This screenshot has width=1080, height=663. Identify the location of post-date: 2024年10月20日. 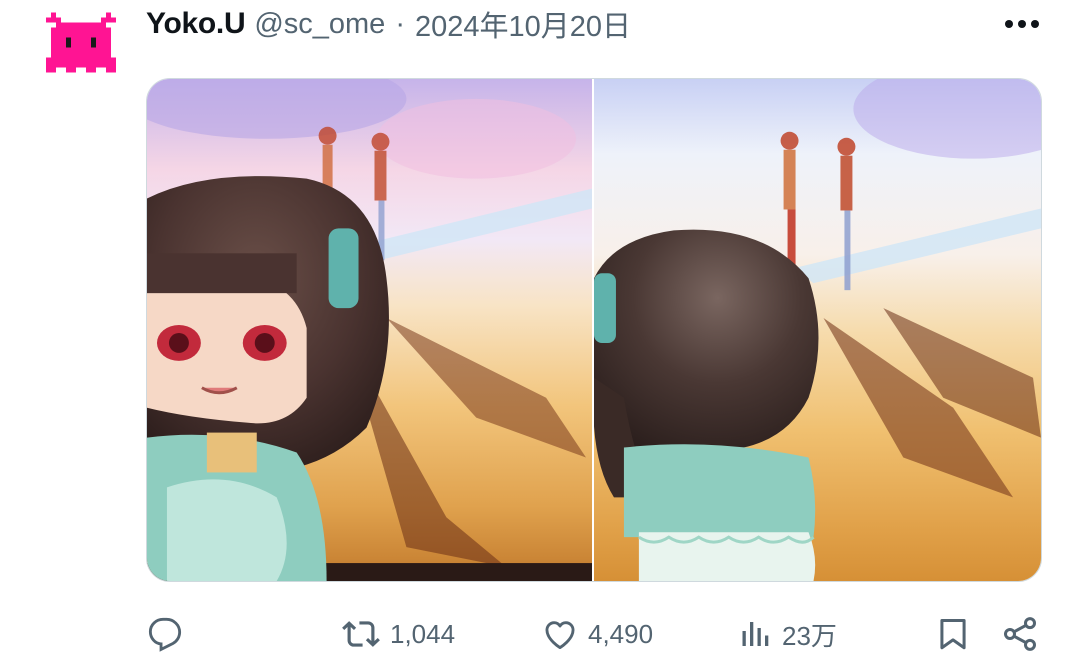
(523, 24).